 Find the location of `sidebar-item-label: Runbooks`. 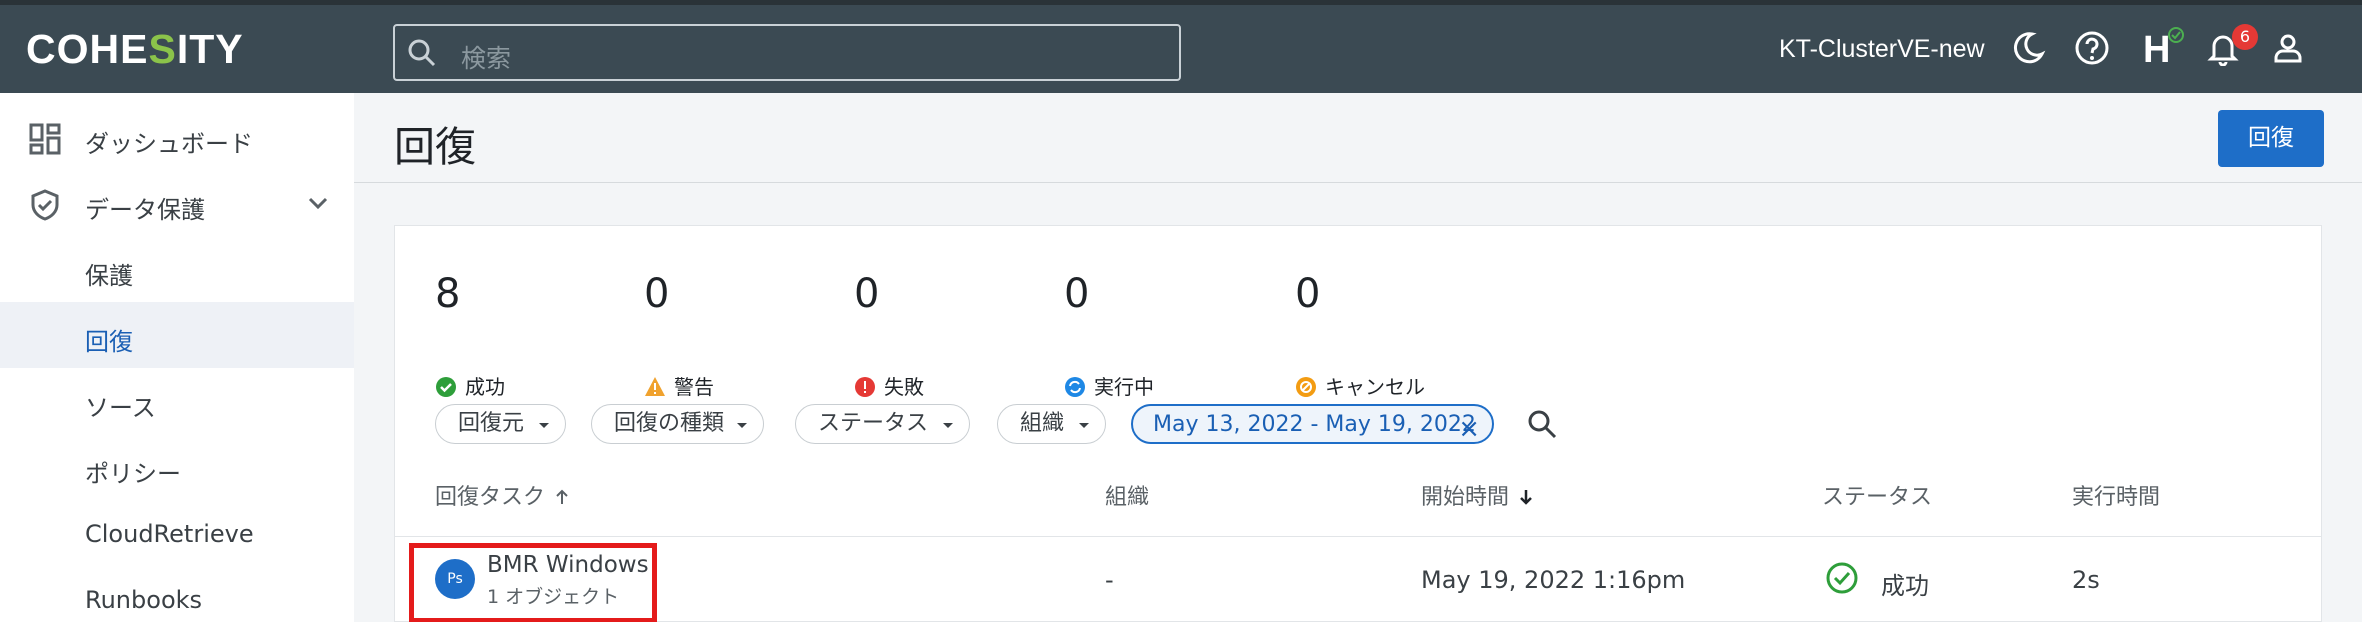

sidebar-item-label: Runbooks is located at coordinates (144, 600).